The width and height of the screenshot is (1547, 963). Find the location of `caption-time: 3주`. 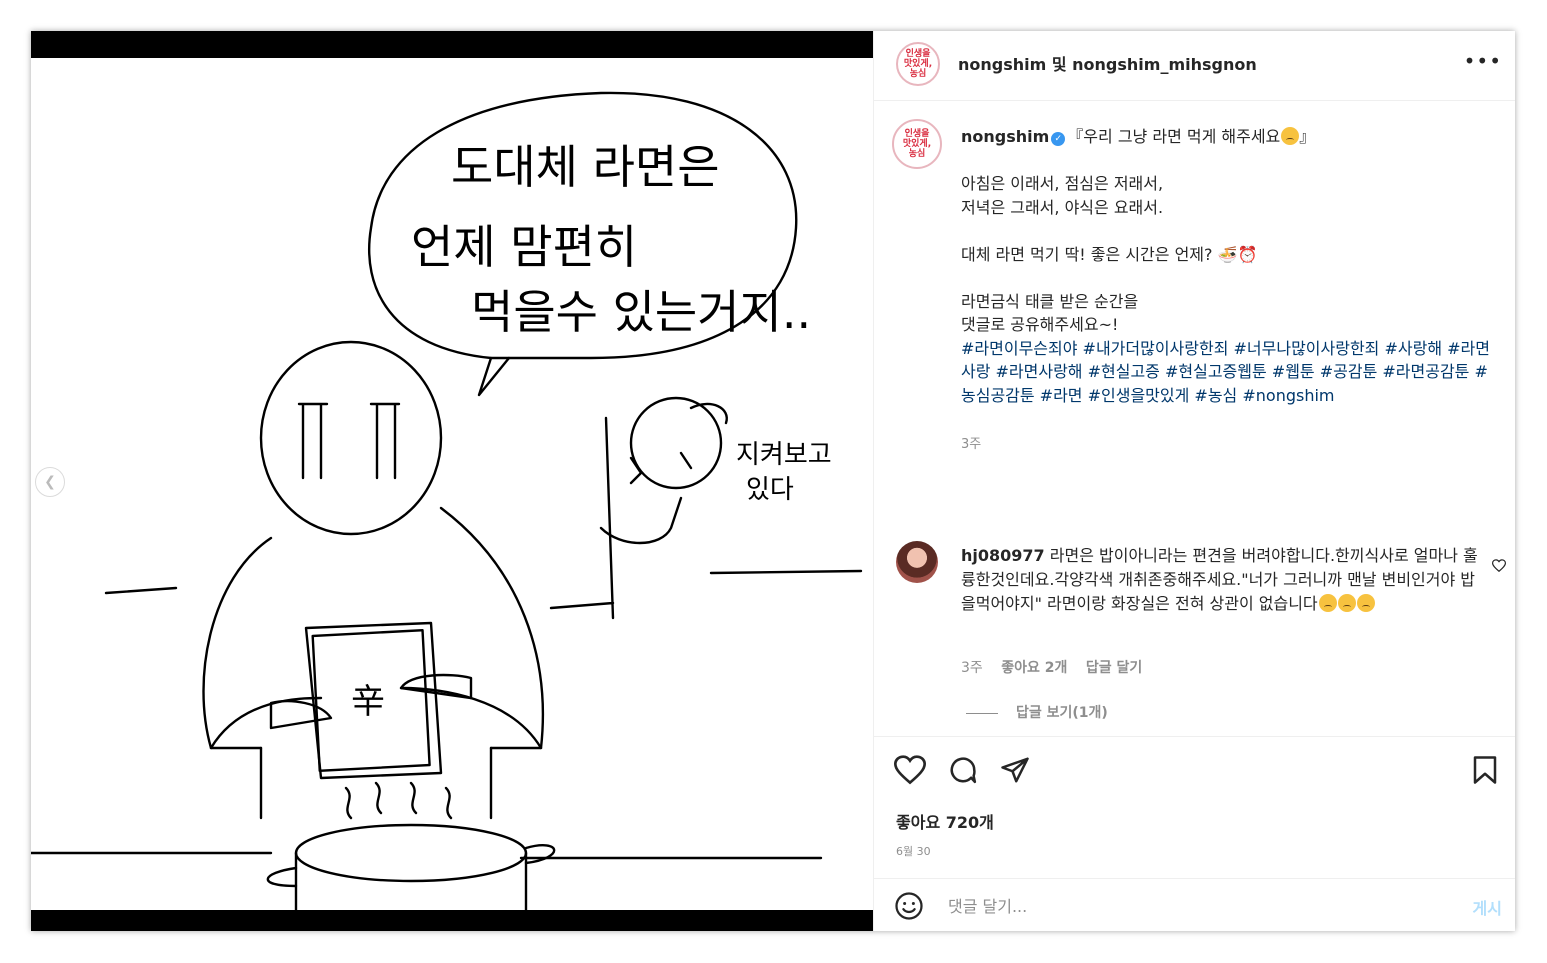

caption-time: 3주 is located at coordinates (971, 444).